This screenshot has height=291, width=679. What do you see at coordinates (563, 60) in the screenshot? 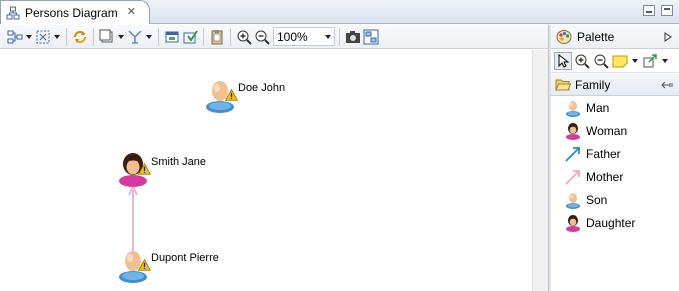
I see `select-arrow-icon` at bounding box center [563, 60].